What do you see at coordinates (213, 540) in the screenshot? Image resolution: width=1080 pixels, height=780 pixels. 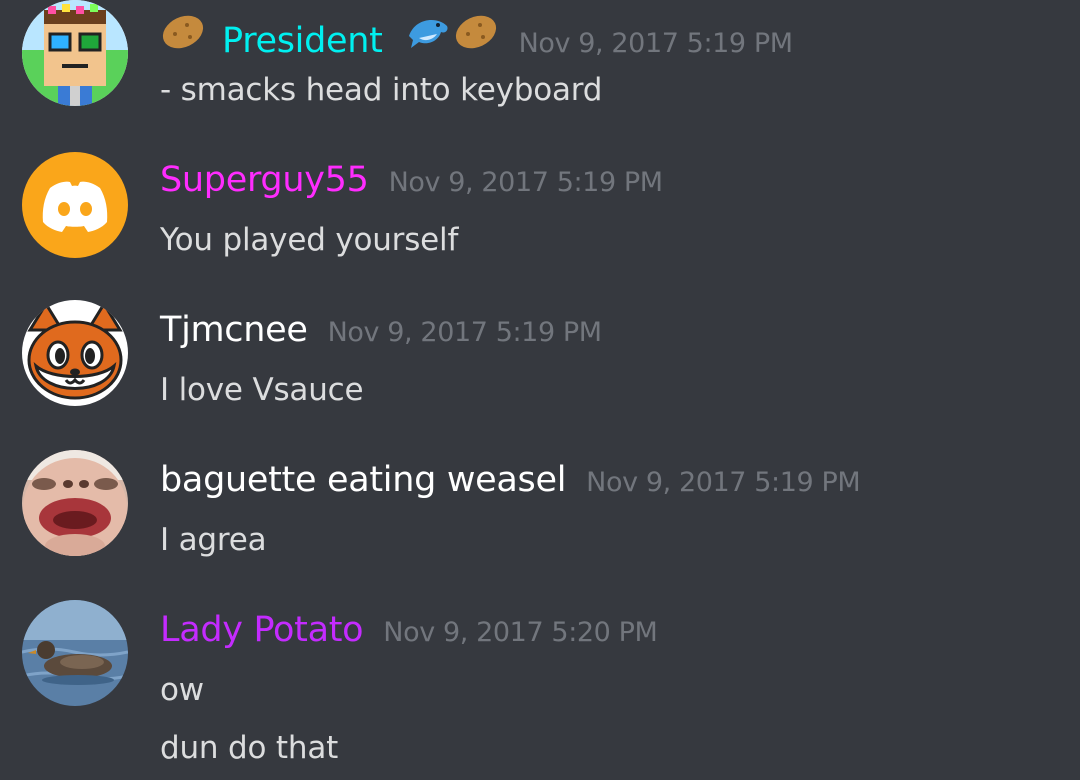 I see `message-text: I agrea` at bounding box center [213, 540].